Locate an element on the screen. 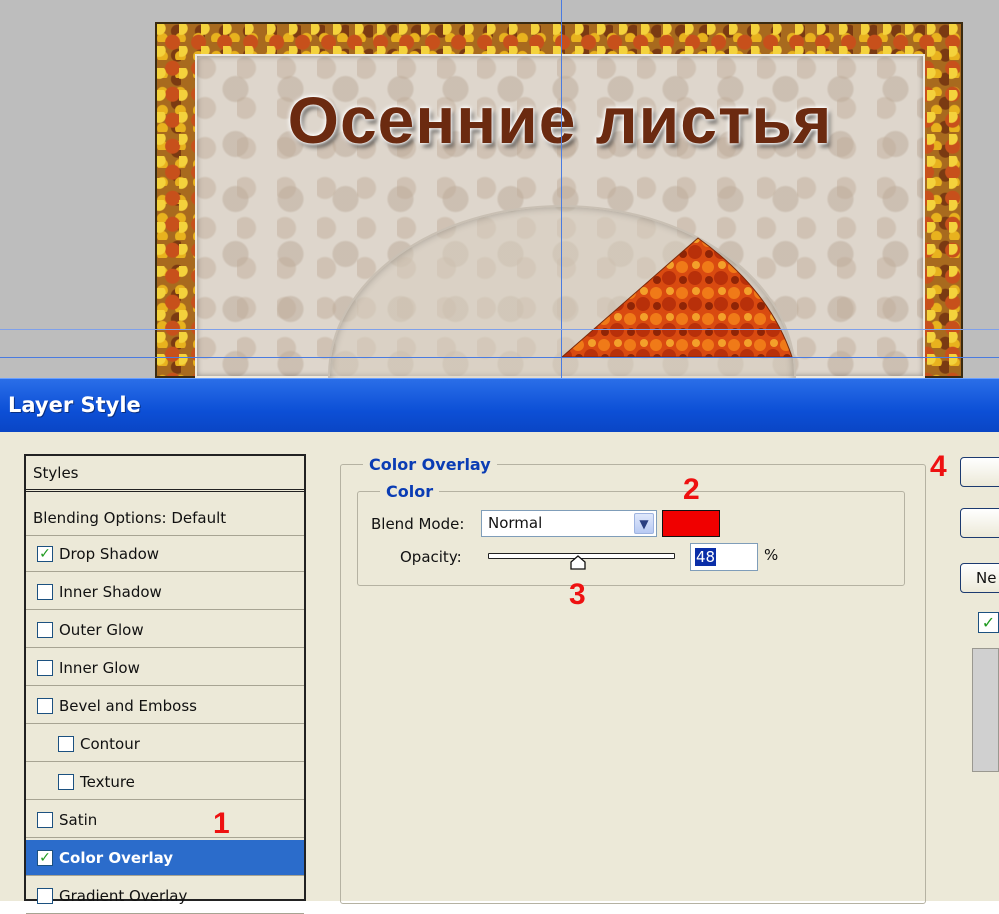 Image resolution: width=999 pixels, height=914 pixels. new-style-label: Ne is located at coordinates (986, 578).